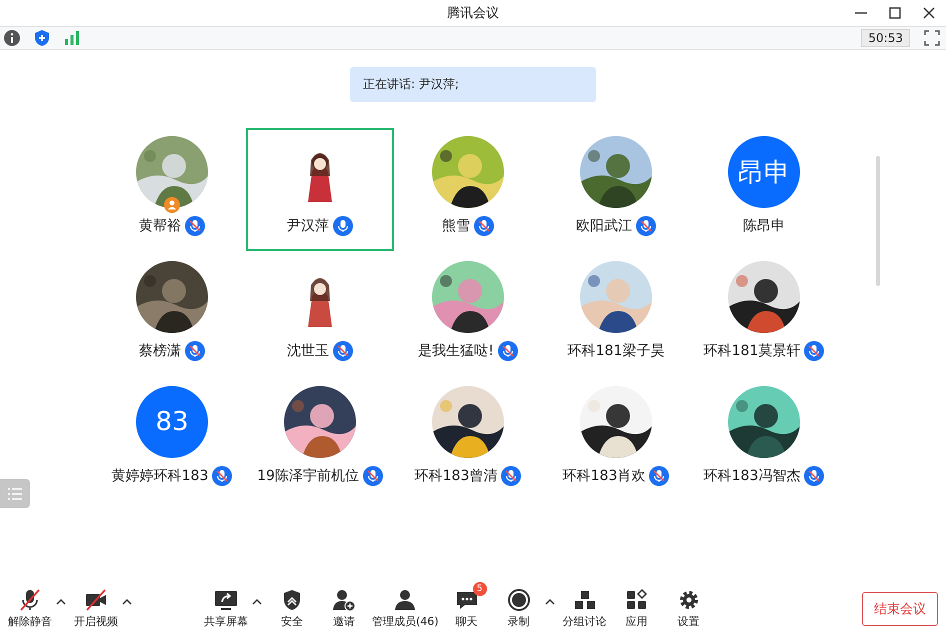 Image resolution: width=946 pixels, height=632 pixels. I want to click on settings-button: 设置, so click(688, 608).